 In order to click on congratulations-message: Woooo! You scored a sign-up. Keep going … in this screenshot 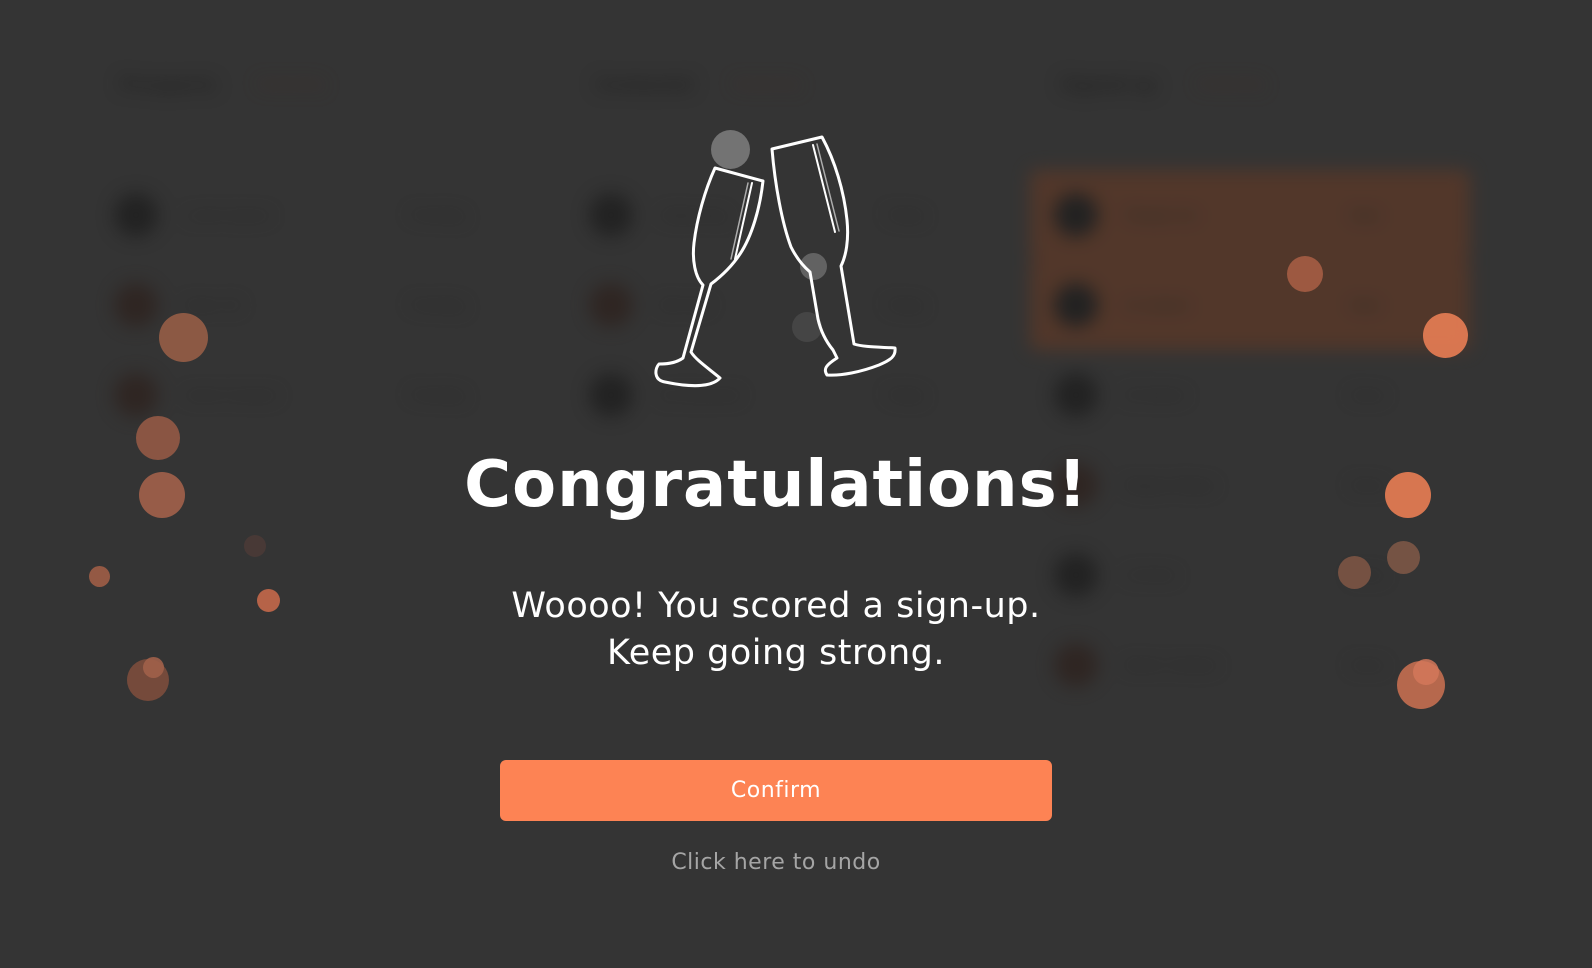, I will do `click(776, 630)`.